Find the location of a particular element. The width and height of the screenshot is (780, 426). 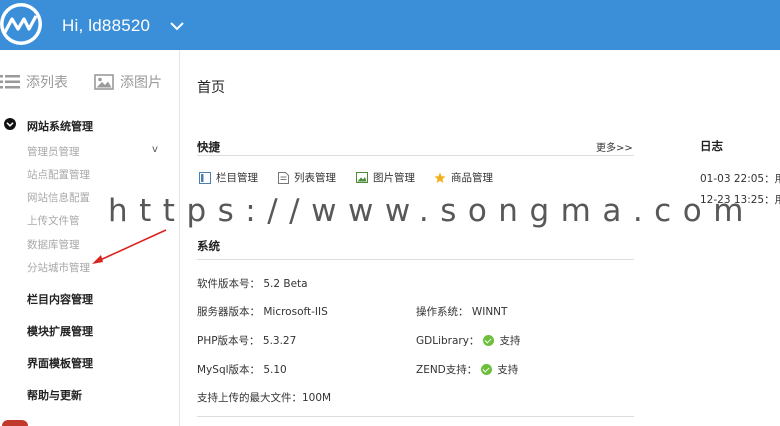

sidebar-item-upload: 上传文件管 is located at coordinates (53, 220).